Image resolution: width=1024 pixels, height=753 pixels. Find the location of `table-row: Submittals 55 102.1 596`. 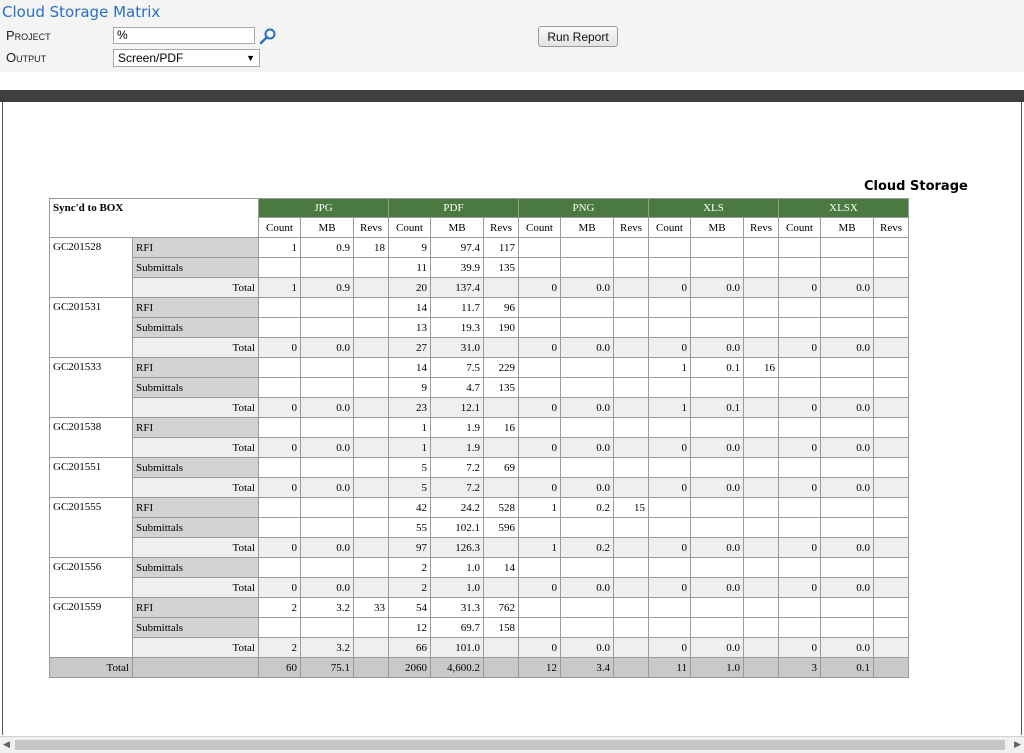

table-row: Submittals 55 102.1 596 is located at coordinates (479, 527).